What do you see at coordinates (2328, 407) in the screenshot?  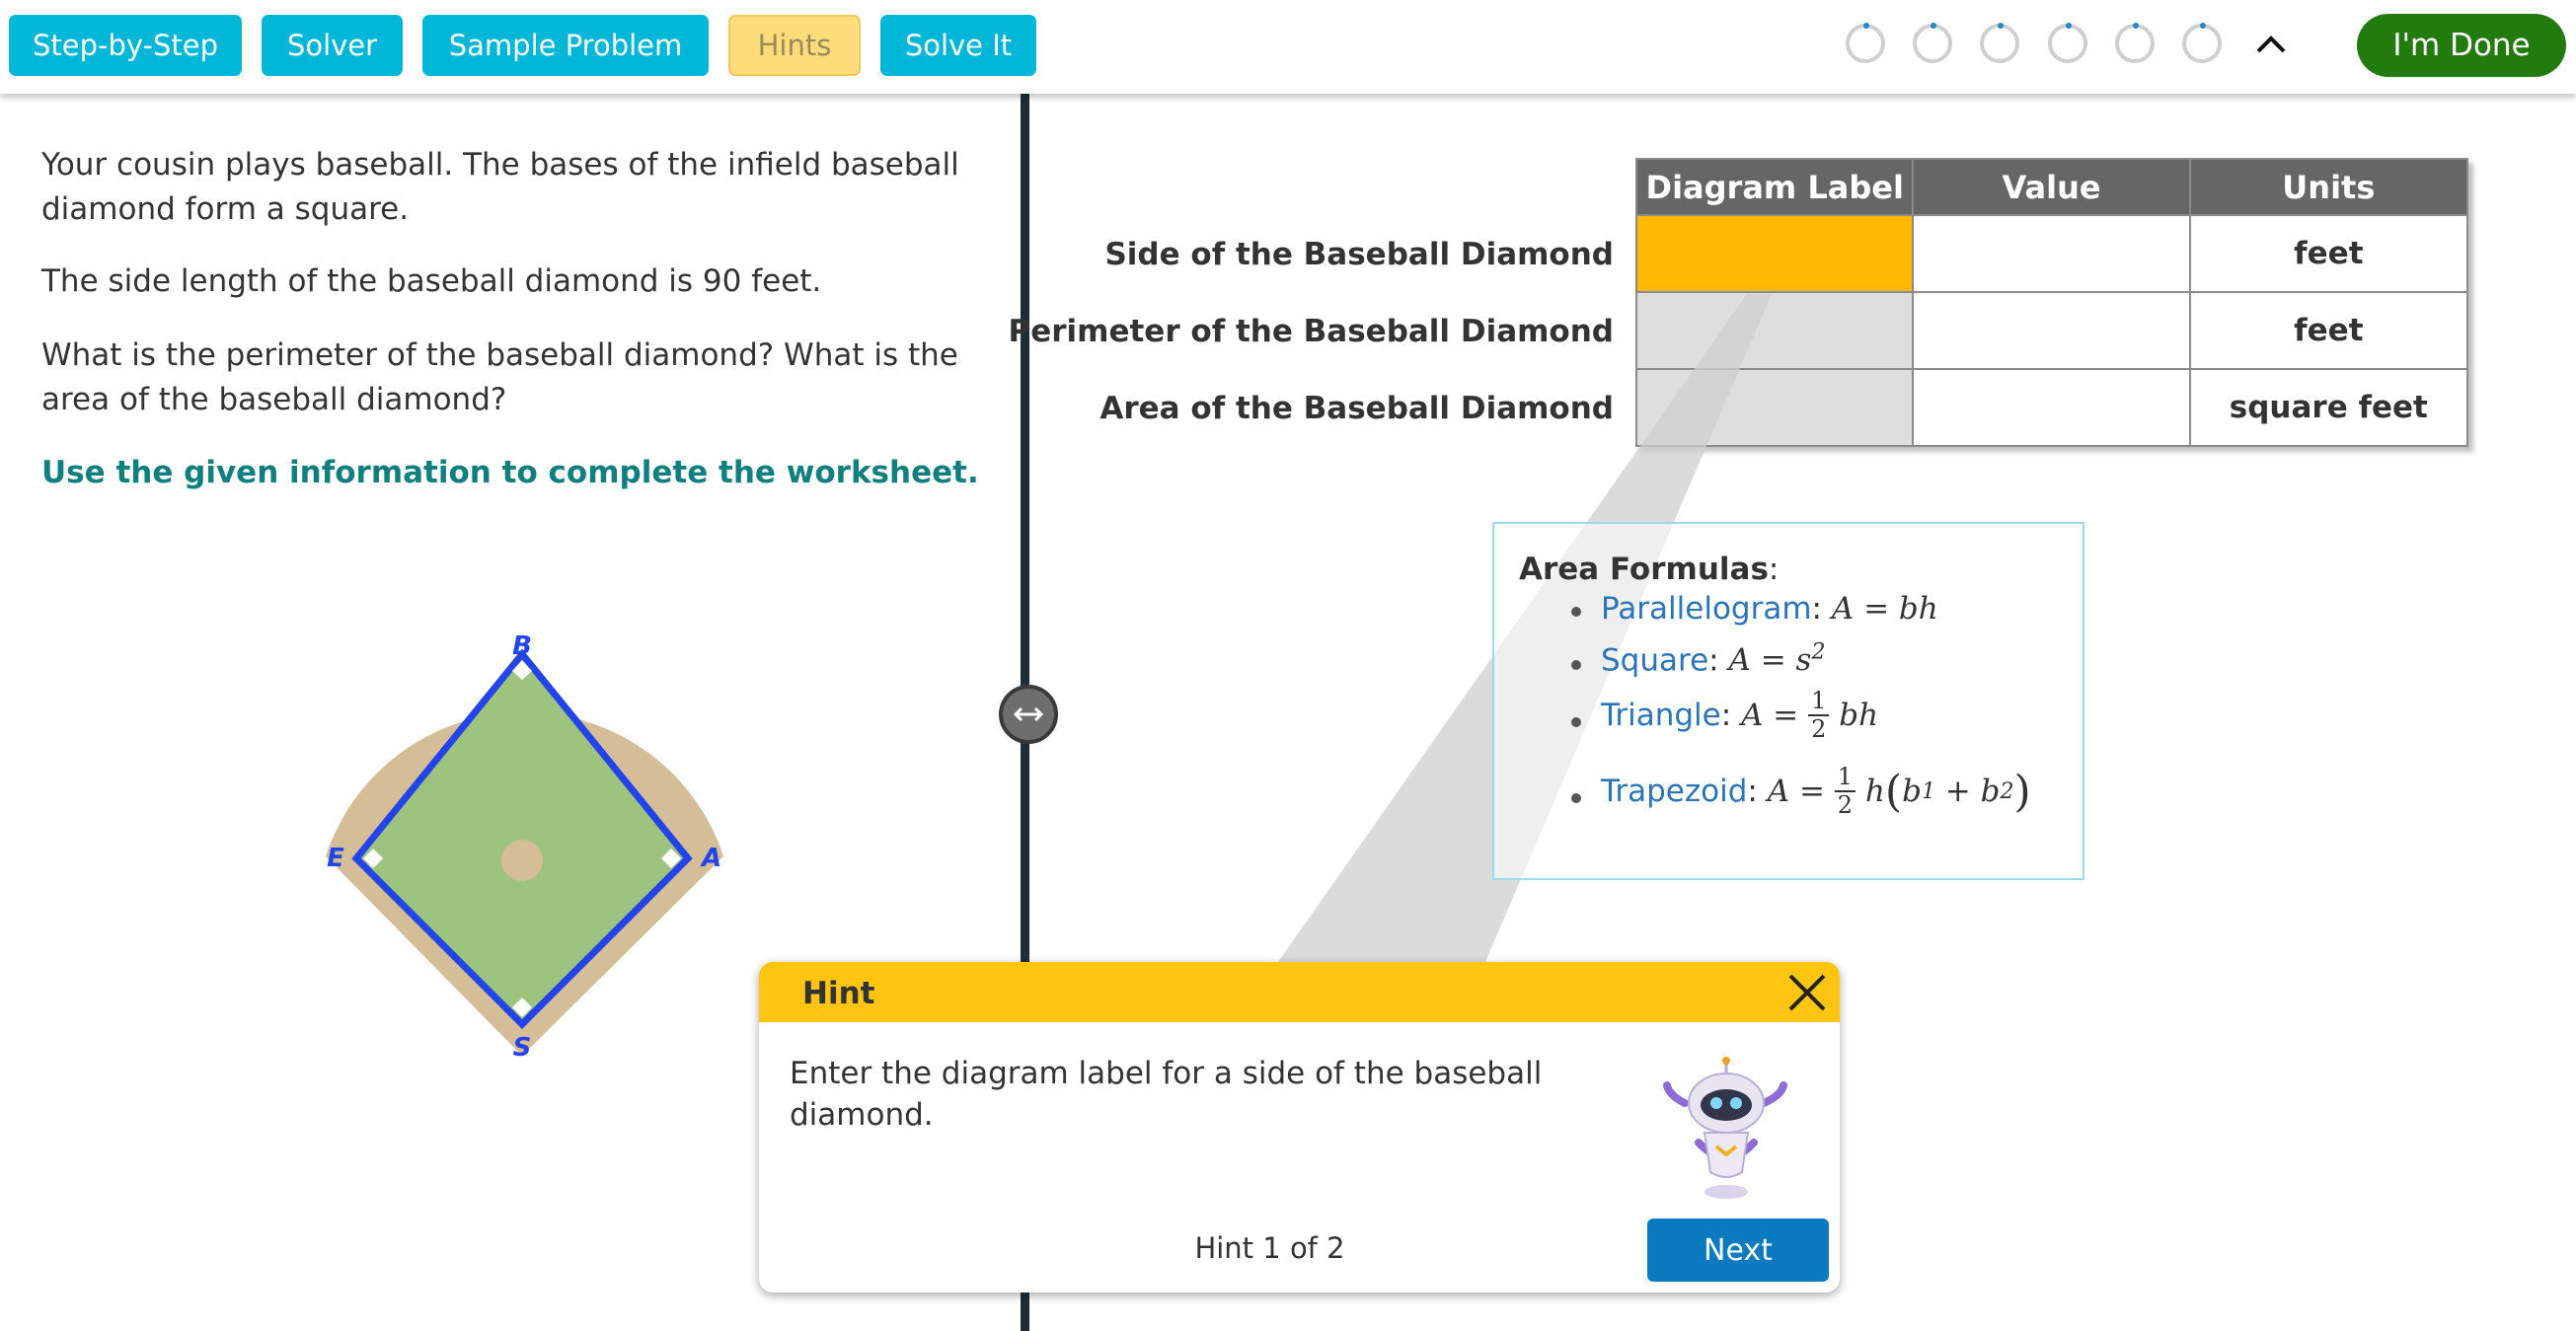 I see `area-units: square feet` at bounding box center [2328, 407].